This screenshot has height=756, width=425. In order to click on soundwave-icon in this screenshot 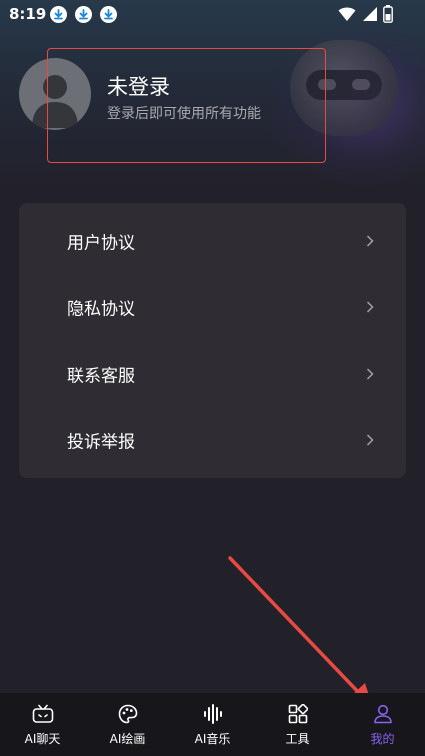, I will do `click(212, 714)`.